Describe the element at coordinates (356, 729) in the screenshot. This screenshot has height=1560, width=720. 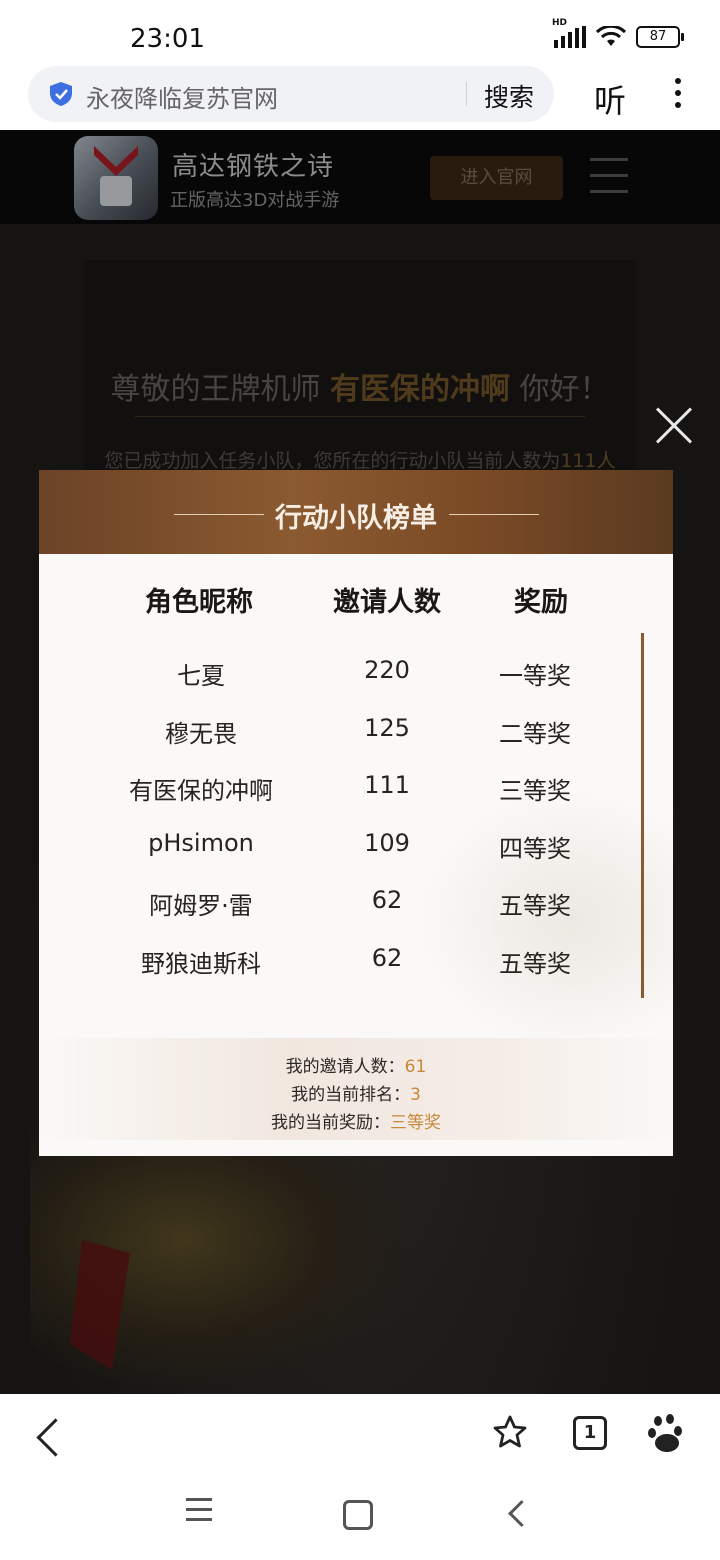
I see `table-row: 穆无畏 125 二等奖` at that location.